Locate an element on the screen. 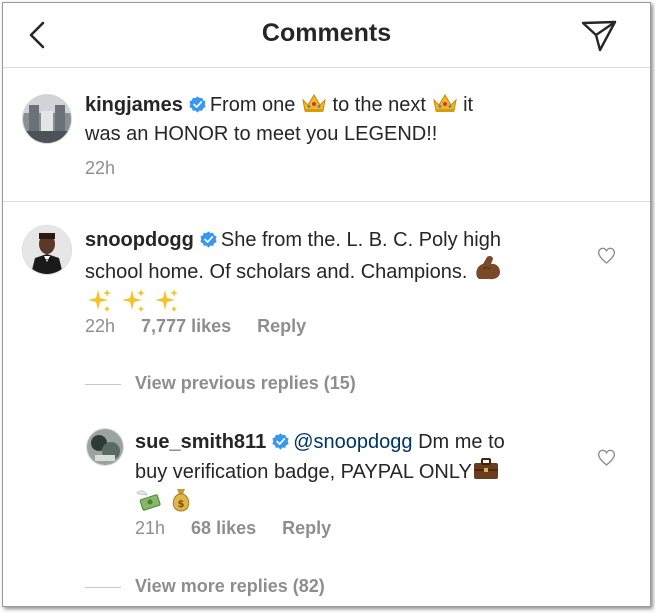 Image resolution: width=655 pixels, height=613 pixels. snoopdogg-meta: 22h 7,777 likes Reply is located at coordinates (208, 326).